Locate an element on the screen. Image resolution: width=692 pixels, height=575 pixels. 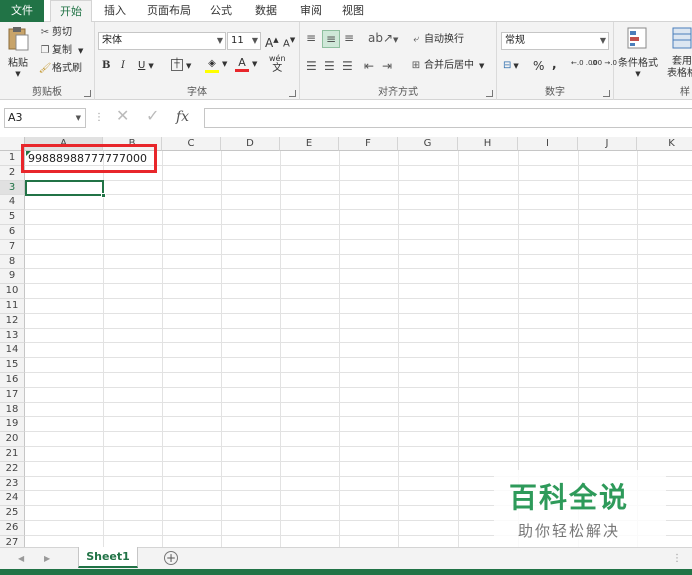
row-header-21: 21 is located at coordinates (12, 454).